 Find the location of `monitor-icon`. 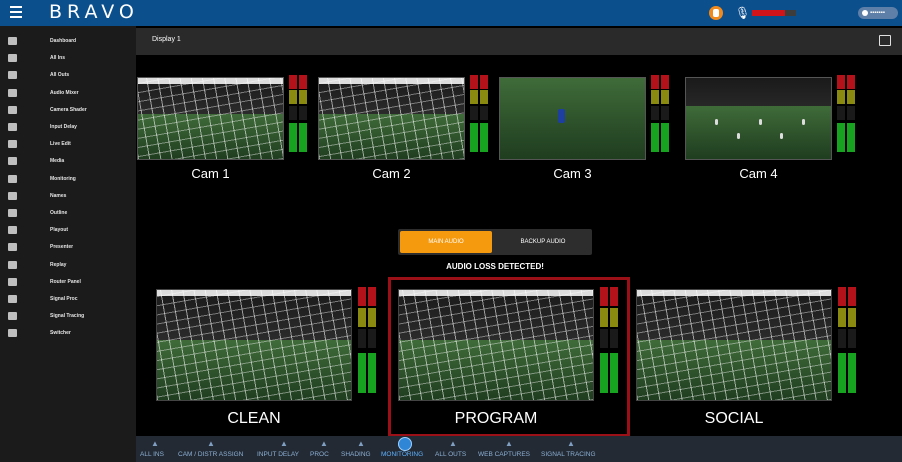

monitor-icon is located at coordinates (12, 178).